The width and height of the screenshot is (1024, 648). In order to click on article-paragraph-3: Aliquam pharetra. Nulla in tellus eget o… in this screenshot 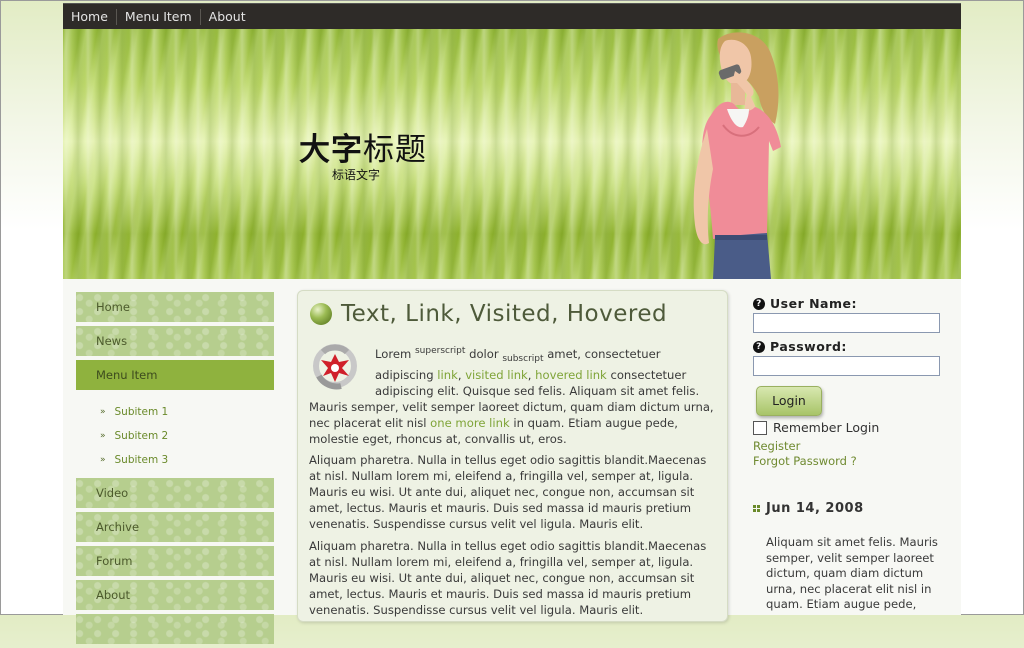, I will do `click(508, 578)`.